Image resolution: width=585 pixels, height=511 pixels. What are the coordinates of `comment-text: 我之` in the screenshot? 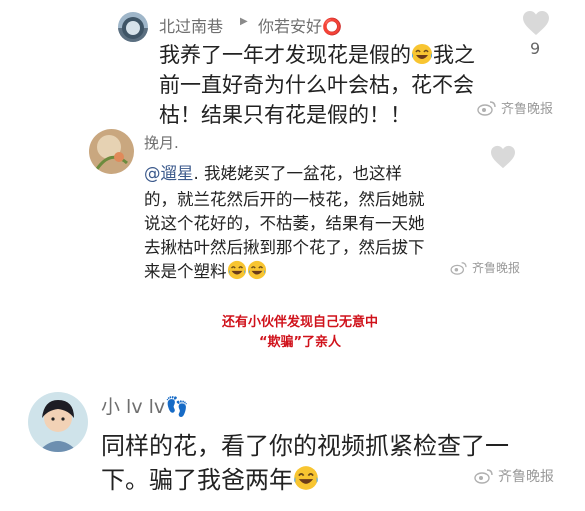 It's located at (454, 55).